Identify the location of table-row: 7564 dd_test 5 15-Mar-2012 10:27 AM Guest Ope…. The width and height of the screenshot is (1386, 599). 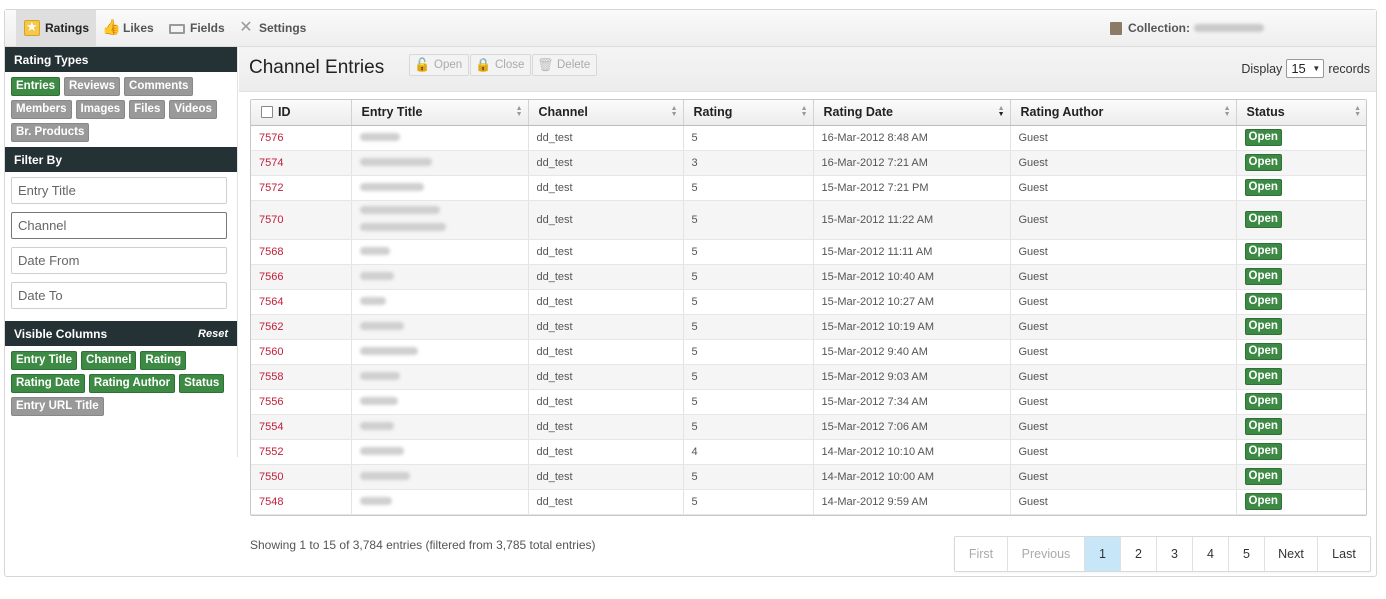
(808, 302).